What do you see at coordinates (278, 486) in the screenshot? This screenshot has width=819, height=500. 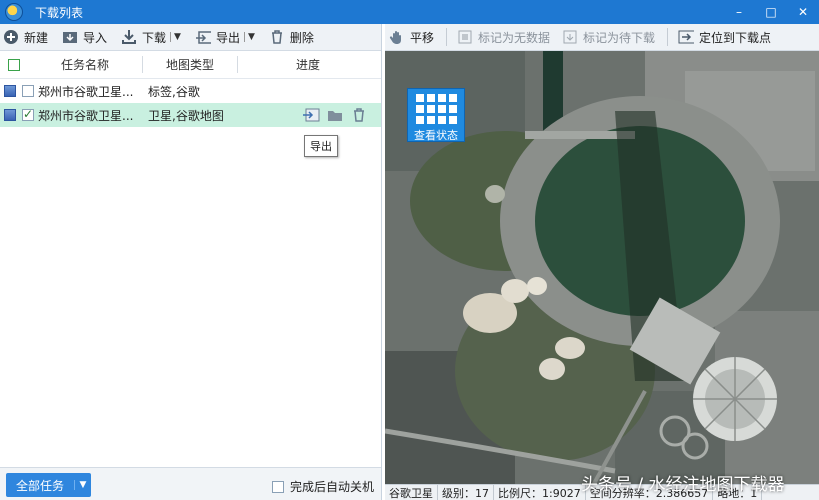 I see `auto-shutdown-checkbox` at bounding box center [278, 486].